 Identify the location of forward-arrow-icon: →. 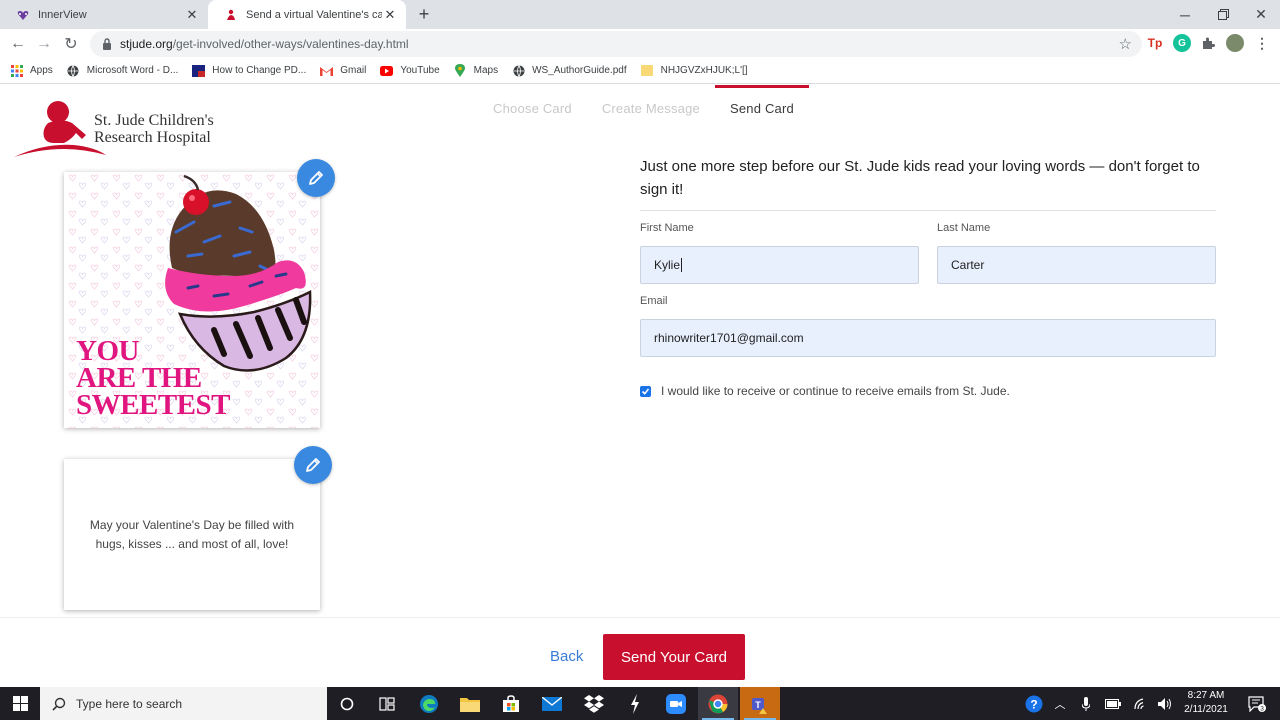
(44, 44).